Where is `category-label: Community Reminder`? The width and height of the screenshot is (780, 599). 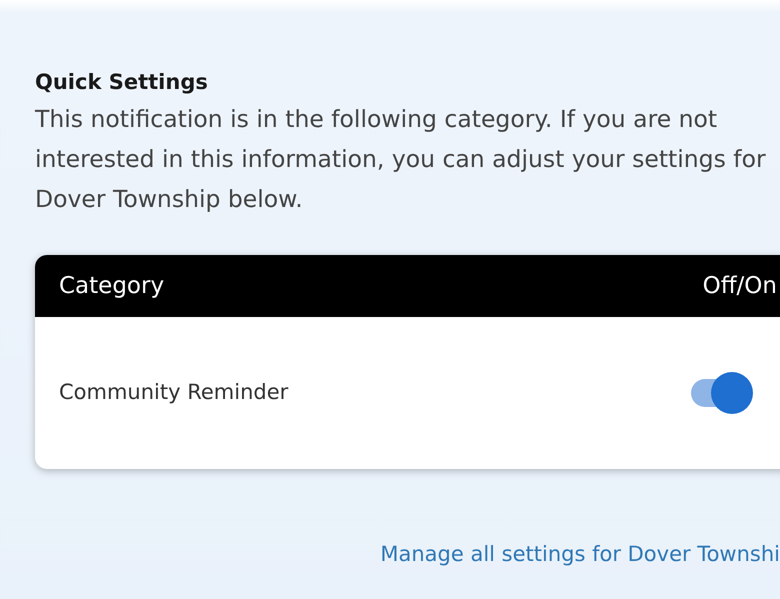
category-label: Community Reminder is located at coordinates (173, 392).